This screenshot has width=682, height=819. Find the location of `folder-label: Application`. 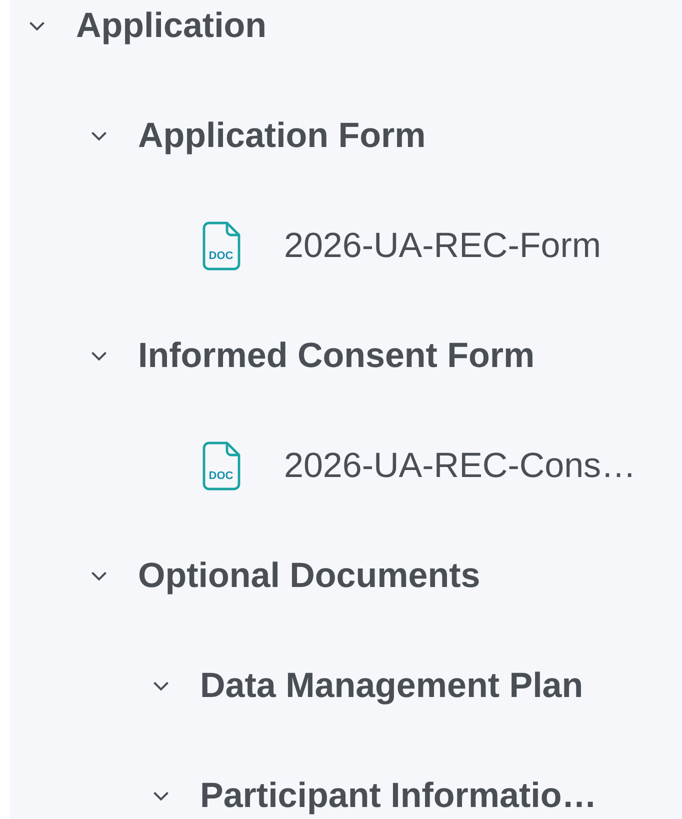

folder-label: Application is located at coordinates (171, 26).